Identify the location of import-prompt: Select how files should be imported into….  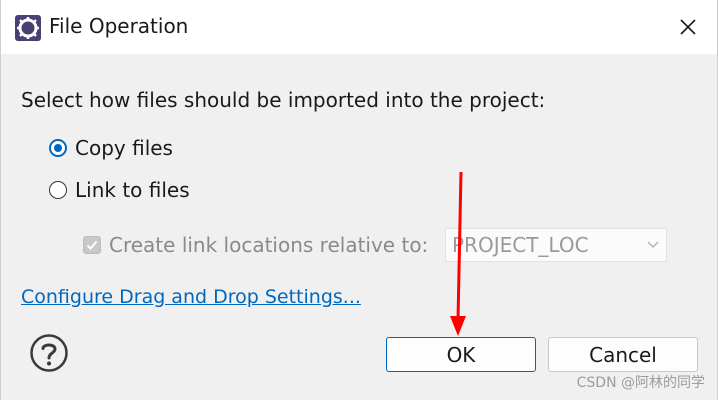
(283, 100).